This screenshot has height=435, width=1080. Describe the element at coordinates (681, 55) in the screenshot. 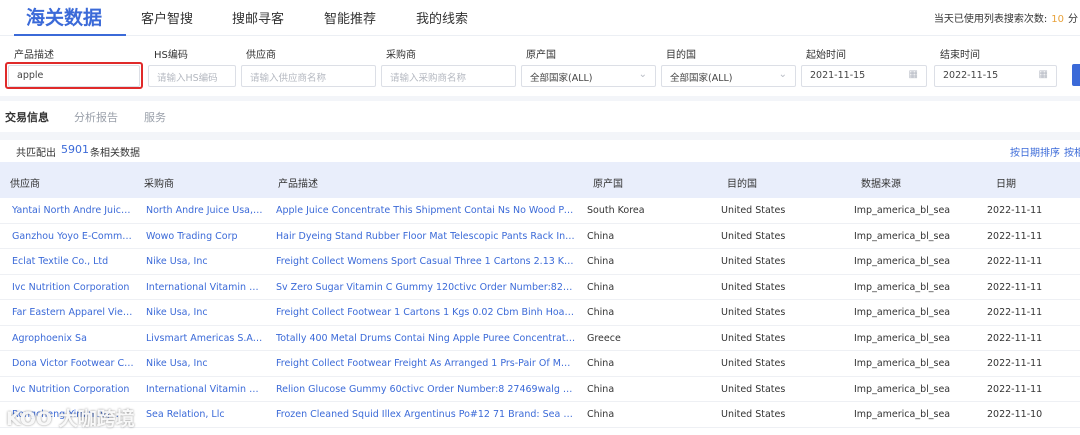

I see `destination-label: 目的国` at that location.